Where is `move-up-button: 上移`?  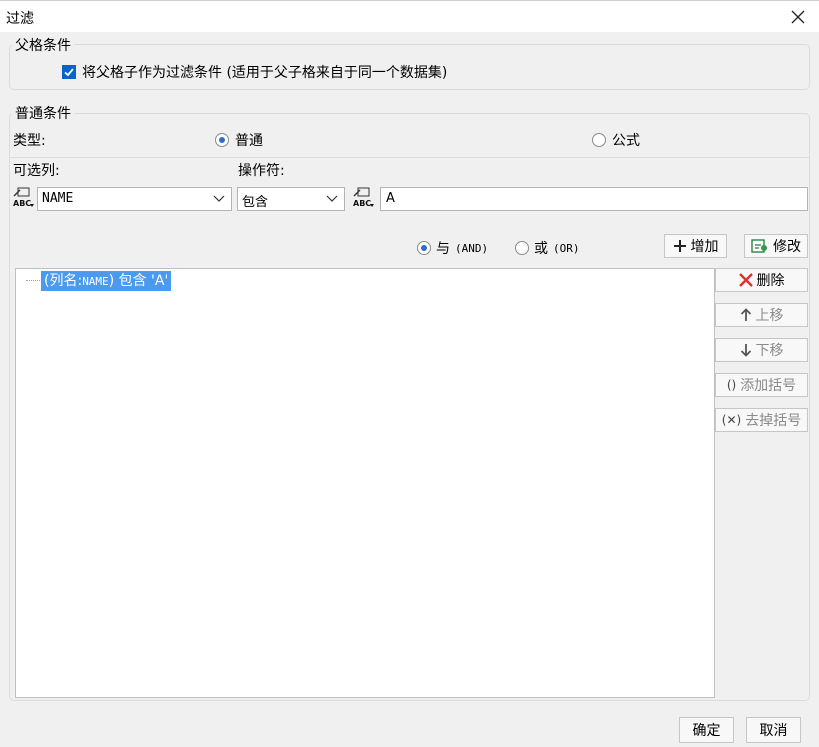 move-up-button: 上移 is located at coordinates (761, 315).